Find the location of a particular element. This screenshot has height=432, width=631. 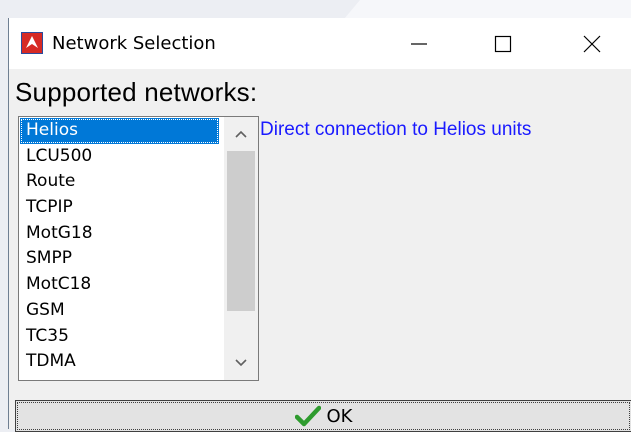

close-button is located at coordinates (592, 43).